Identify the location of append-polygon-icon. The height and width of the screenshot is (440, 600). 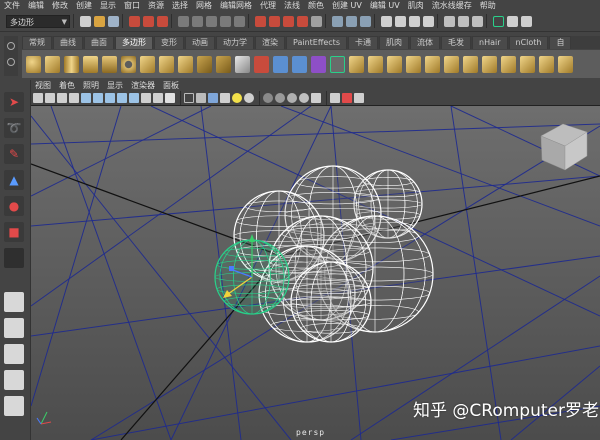
(394, 64).